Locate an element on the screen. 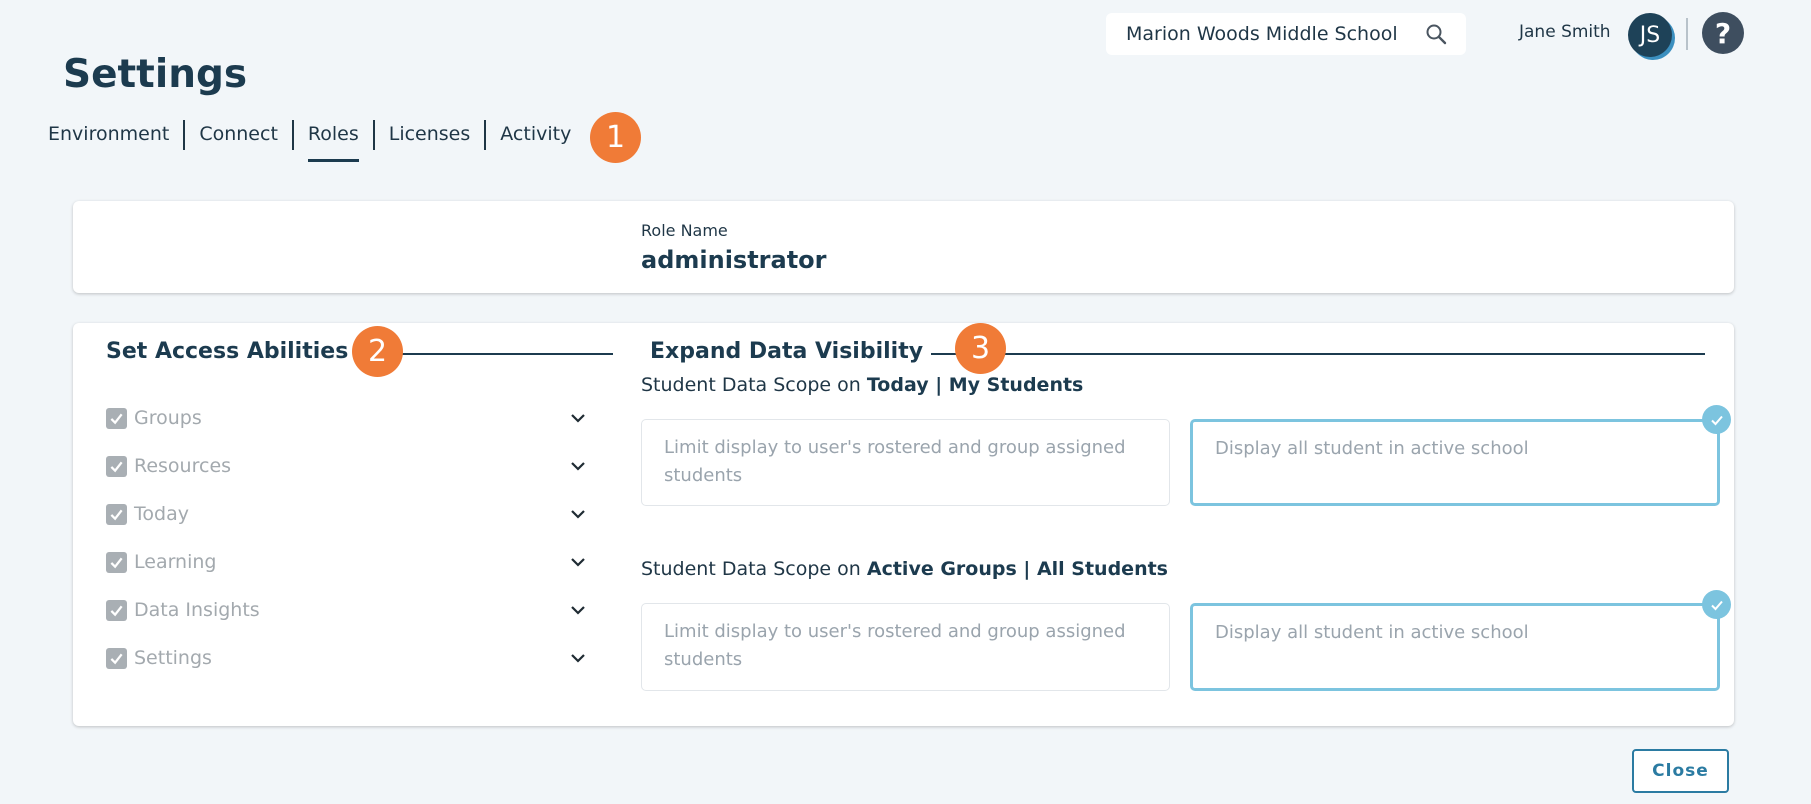 The height and width of the screenshot is (804, 1811). role-card: Role Name administrator is located at coordinates (903, 247).